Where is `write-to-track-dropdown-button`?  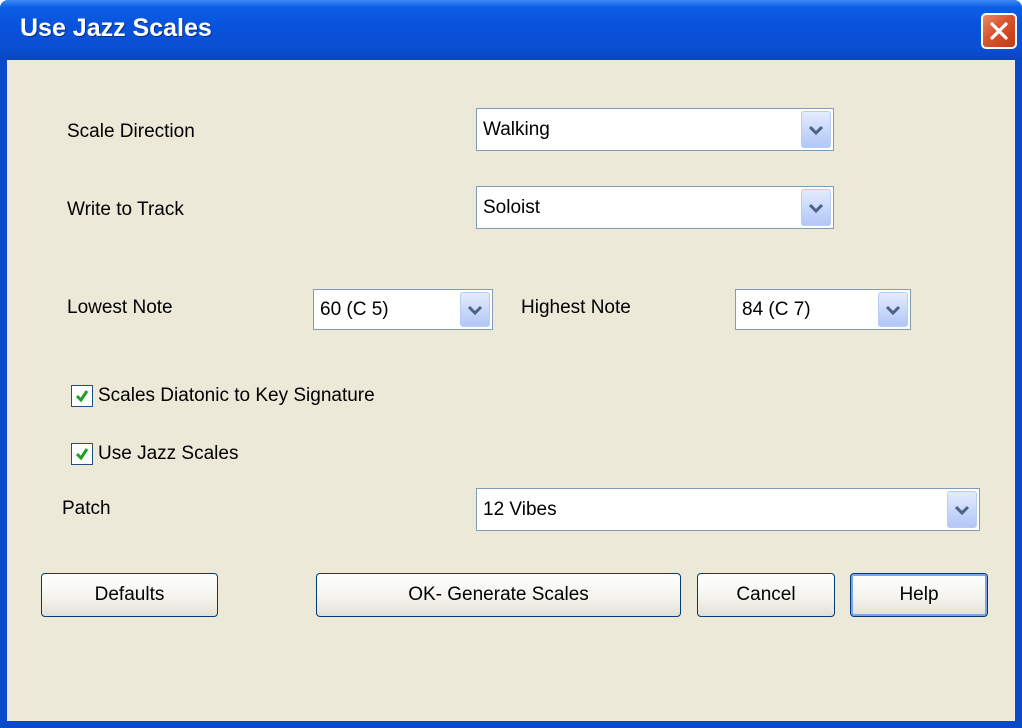
write-to-track-dropdown-button is located at coordinates (816, 207).